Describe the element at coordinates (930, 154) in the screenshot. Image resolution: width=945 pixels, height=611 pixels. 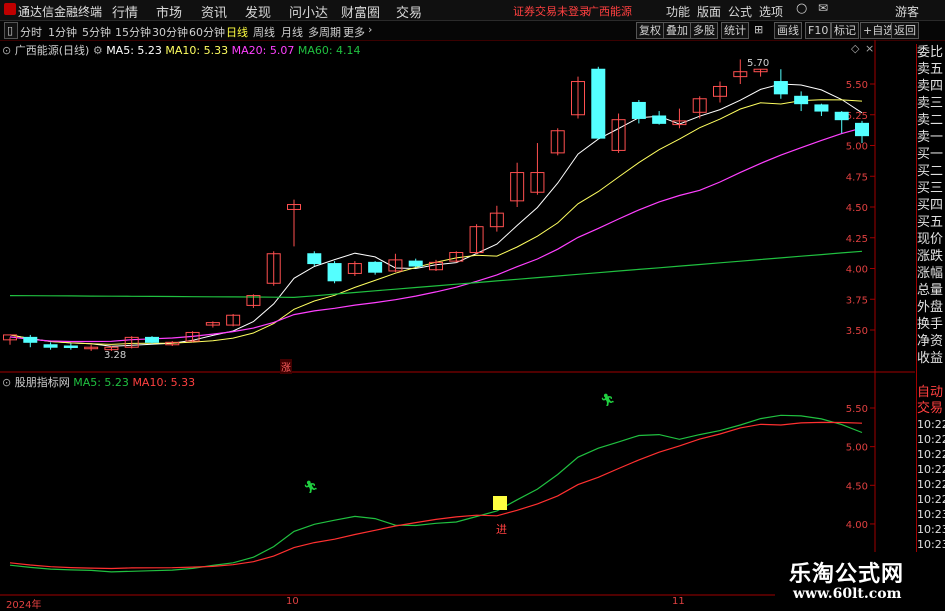
I see `quote-field-label: 买一` at that location.